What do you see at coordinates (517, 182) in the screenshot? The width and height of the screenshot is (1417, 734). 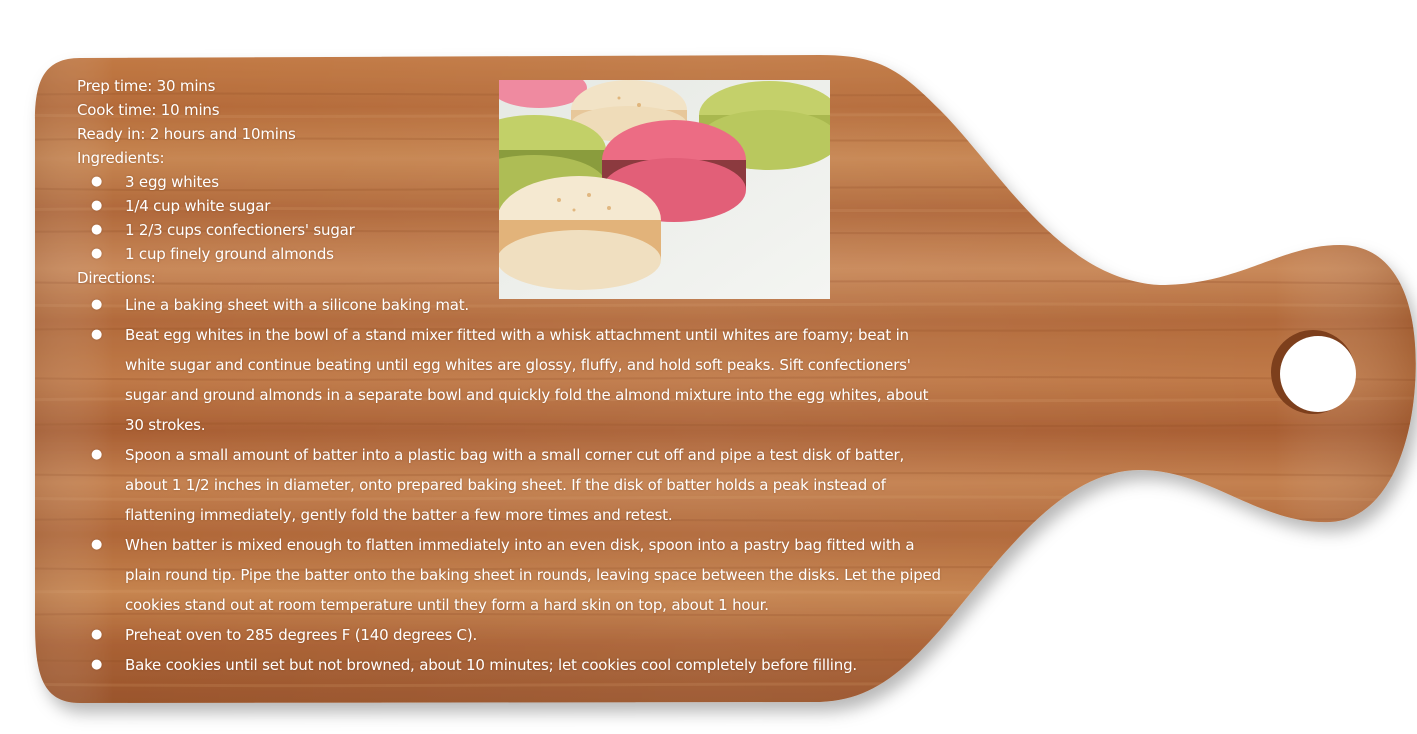 I see `ingredient-item: ● 3 egg whites` at bounding box center [517, 182].